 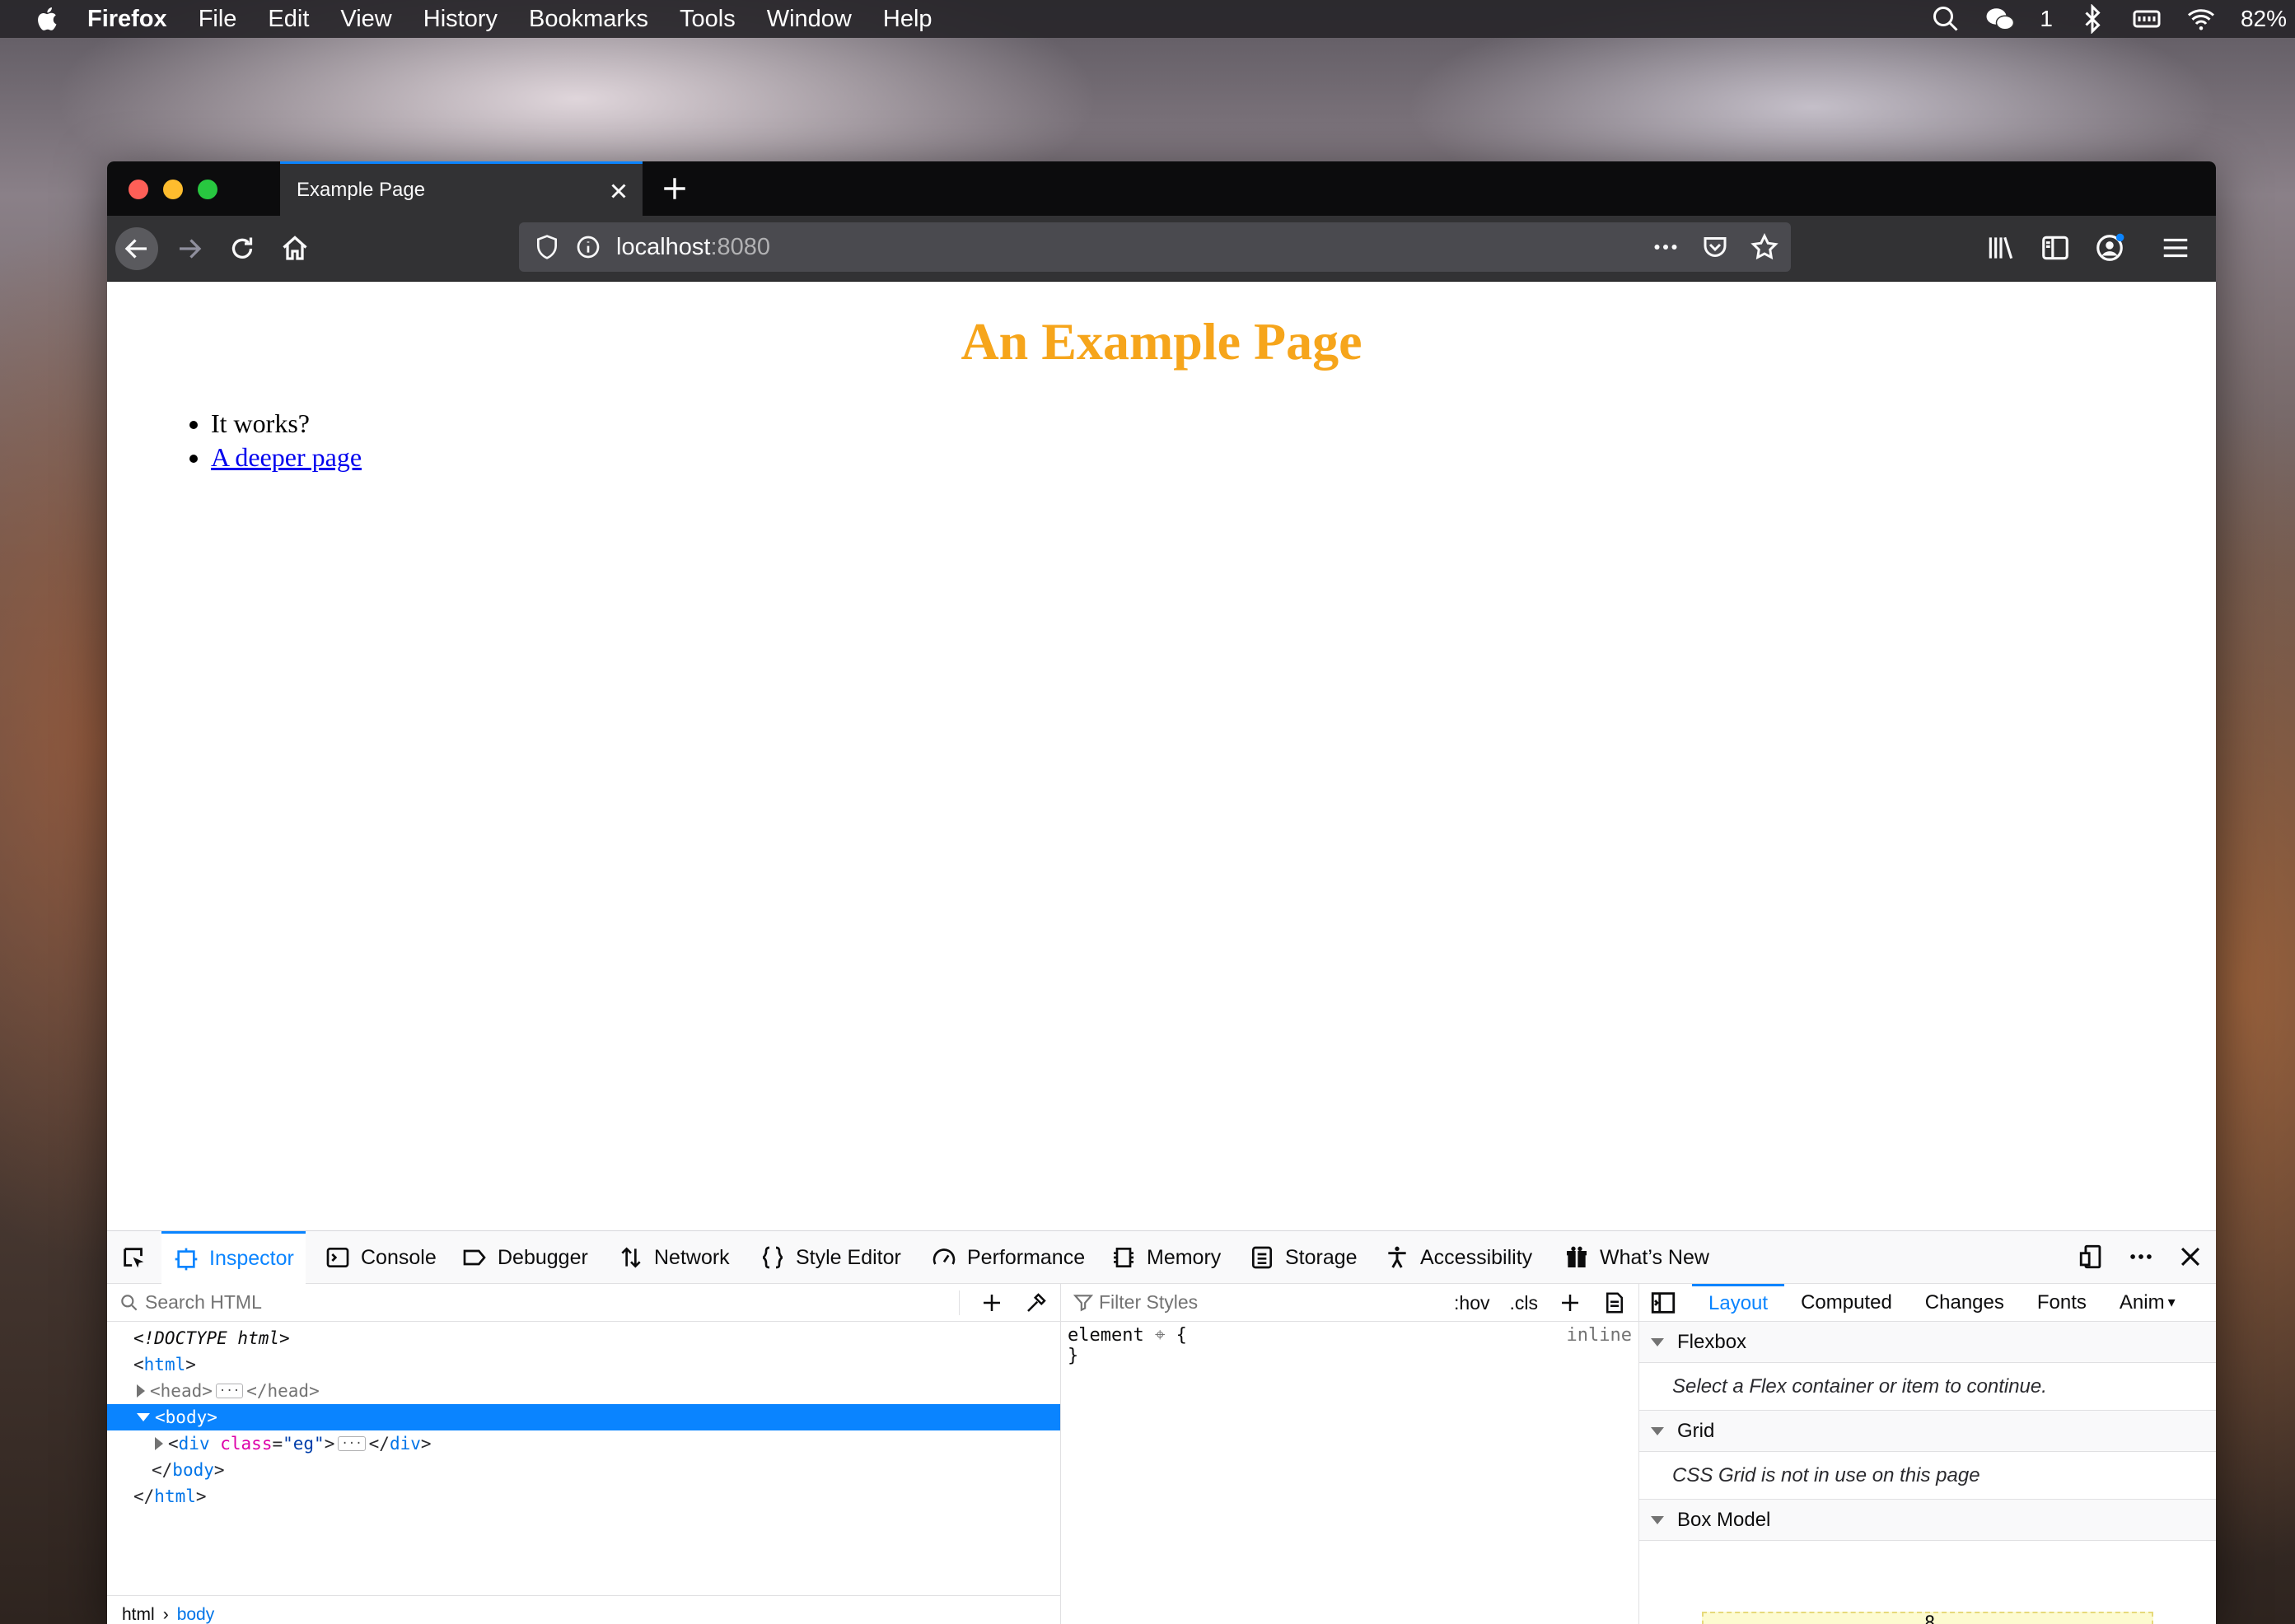 What do you see at coordinates (1847, 1303) in the screenshot?
I see `tab-computed: Computed` at bounding box center [1847, 1303].